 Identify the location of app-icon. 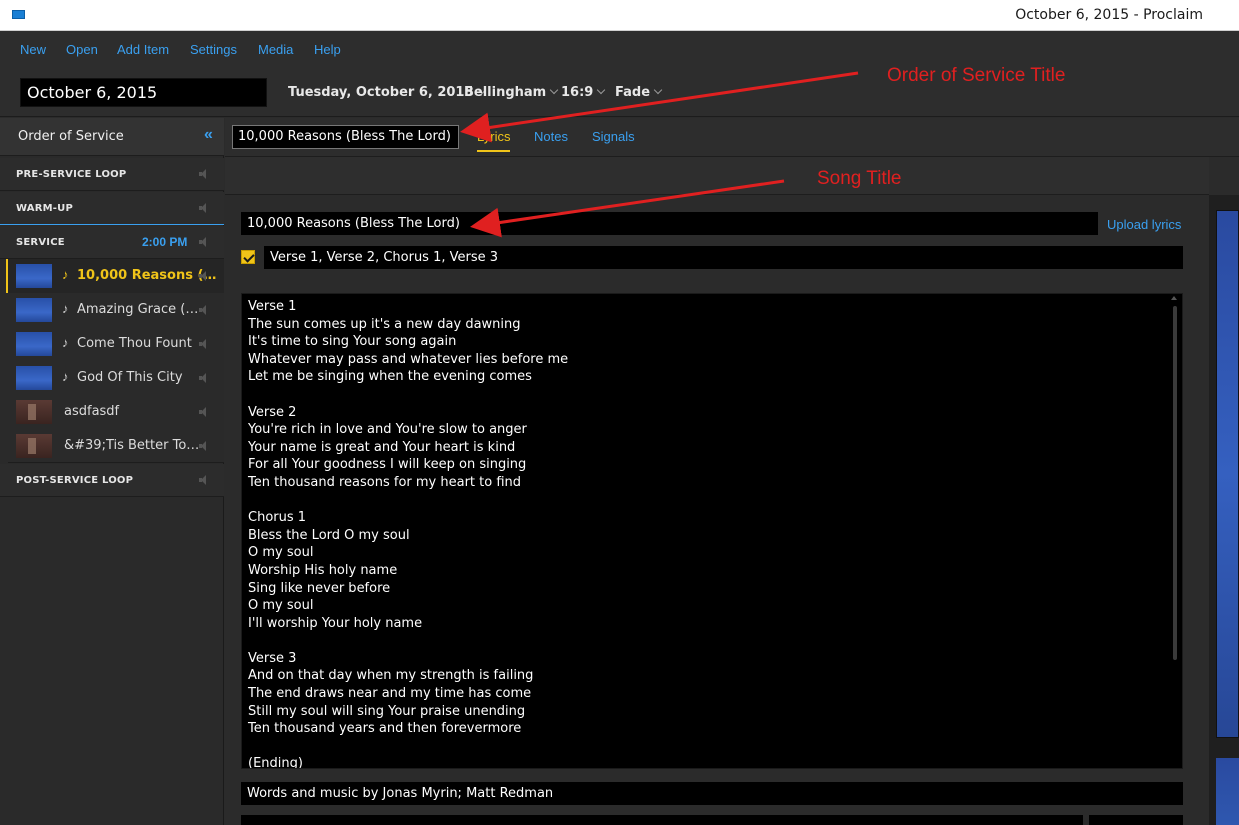
(18, 14).